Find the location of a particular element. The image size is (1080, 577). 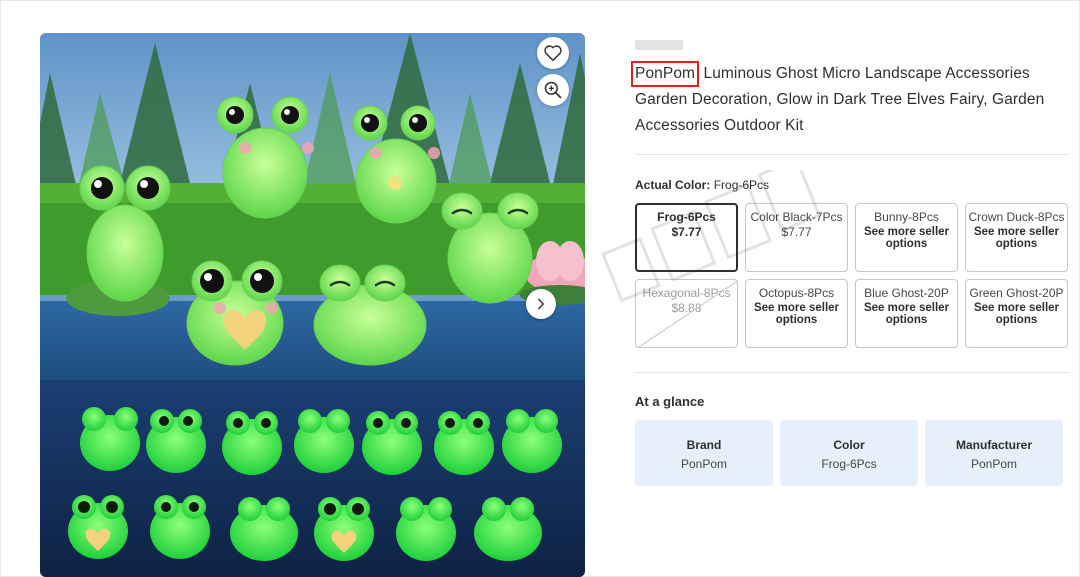

brand-highlight: PonPom is located at coordinates (665, 74).